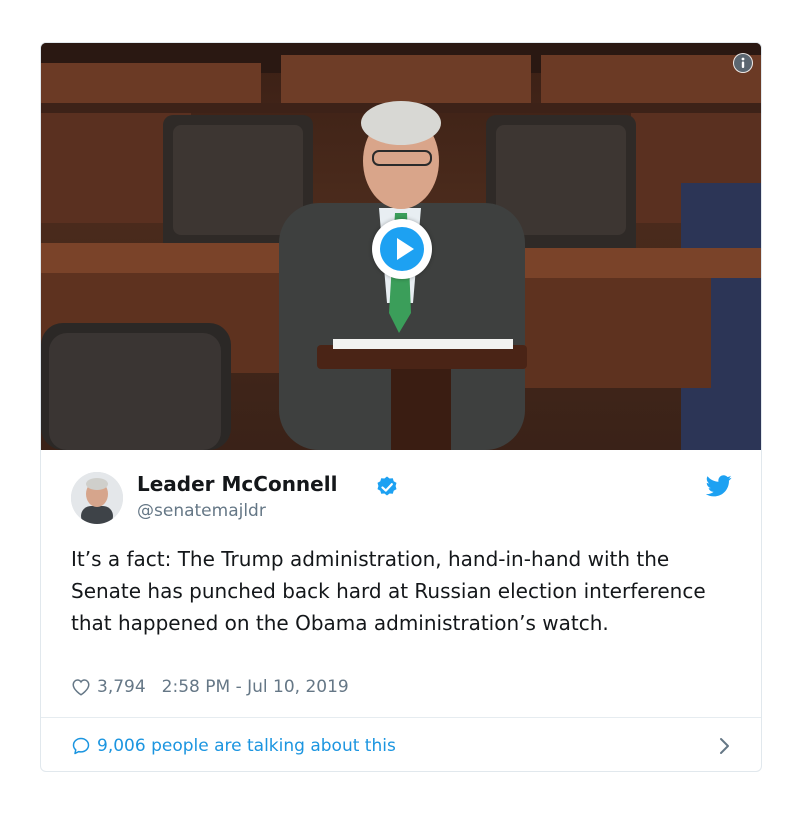  I want to click on tweet-meta: 3,794 2:58 PM - Jul 10, 2019, so click(210, 687).